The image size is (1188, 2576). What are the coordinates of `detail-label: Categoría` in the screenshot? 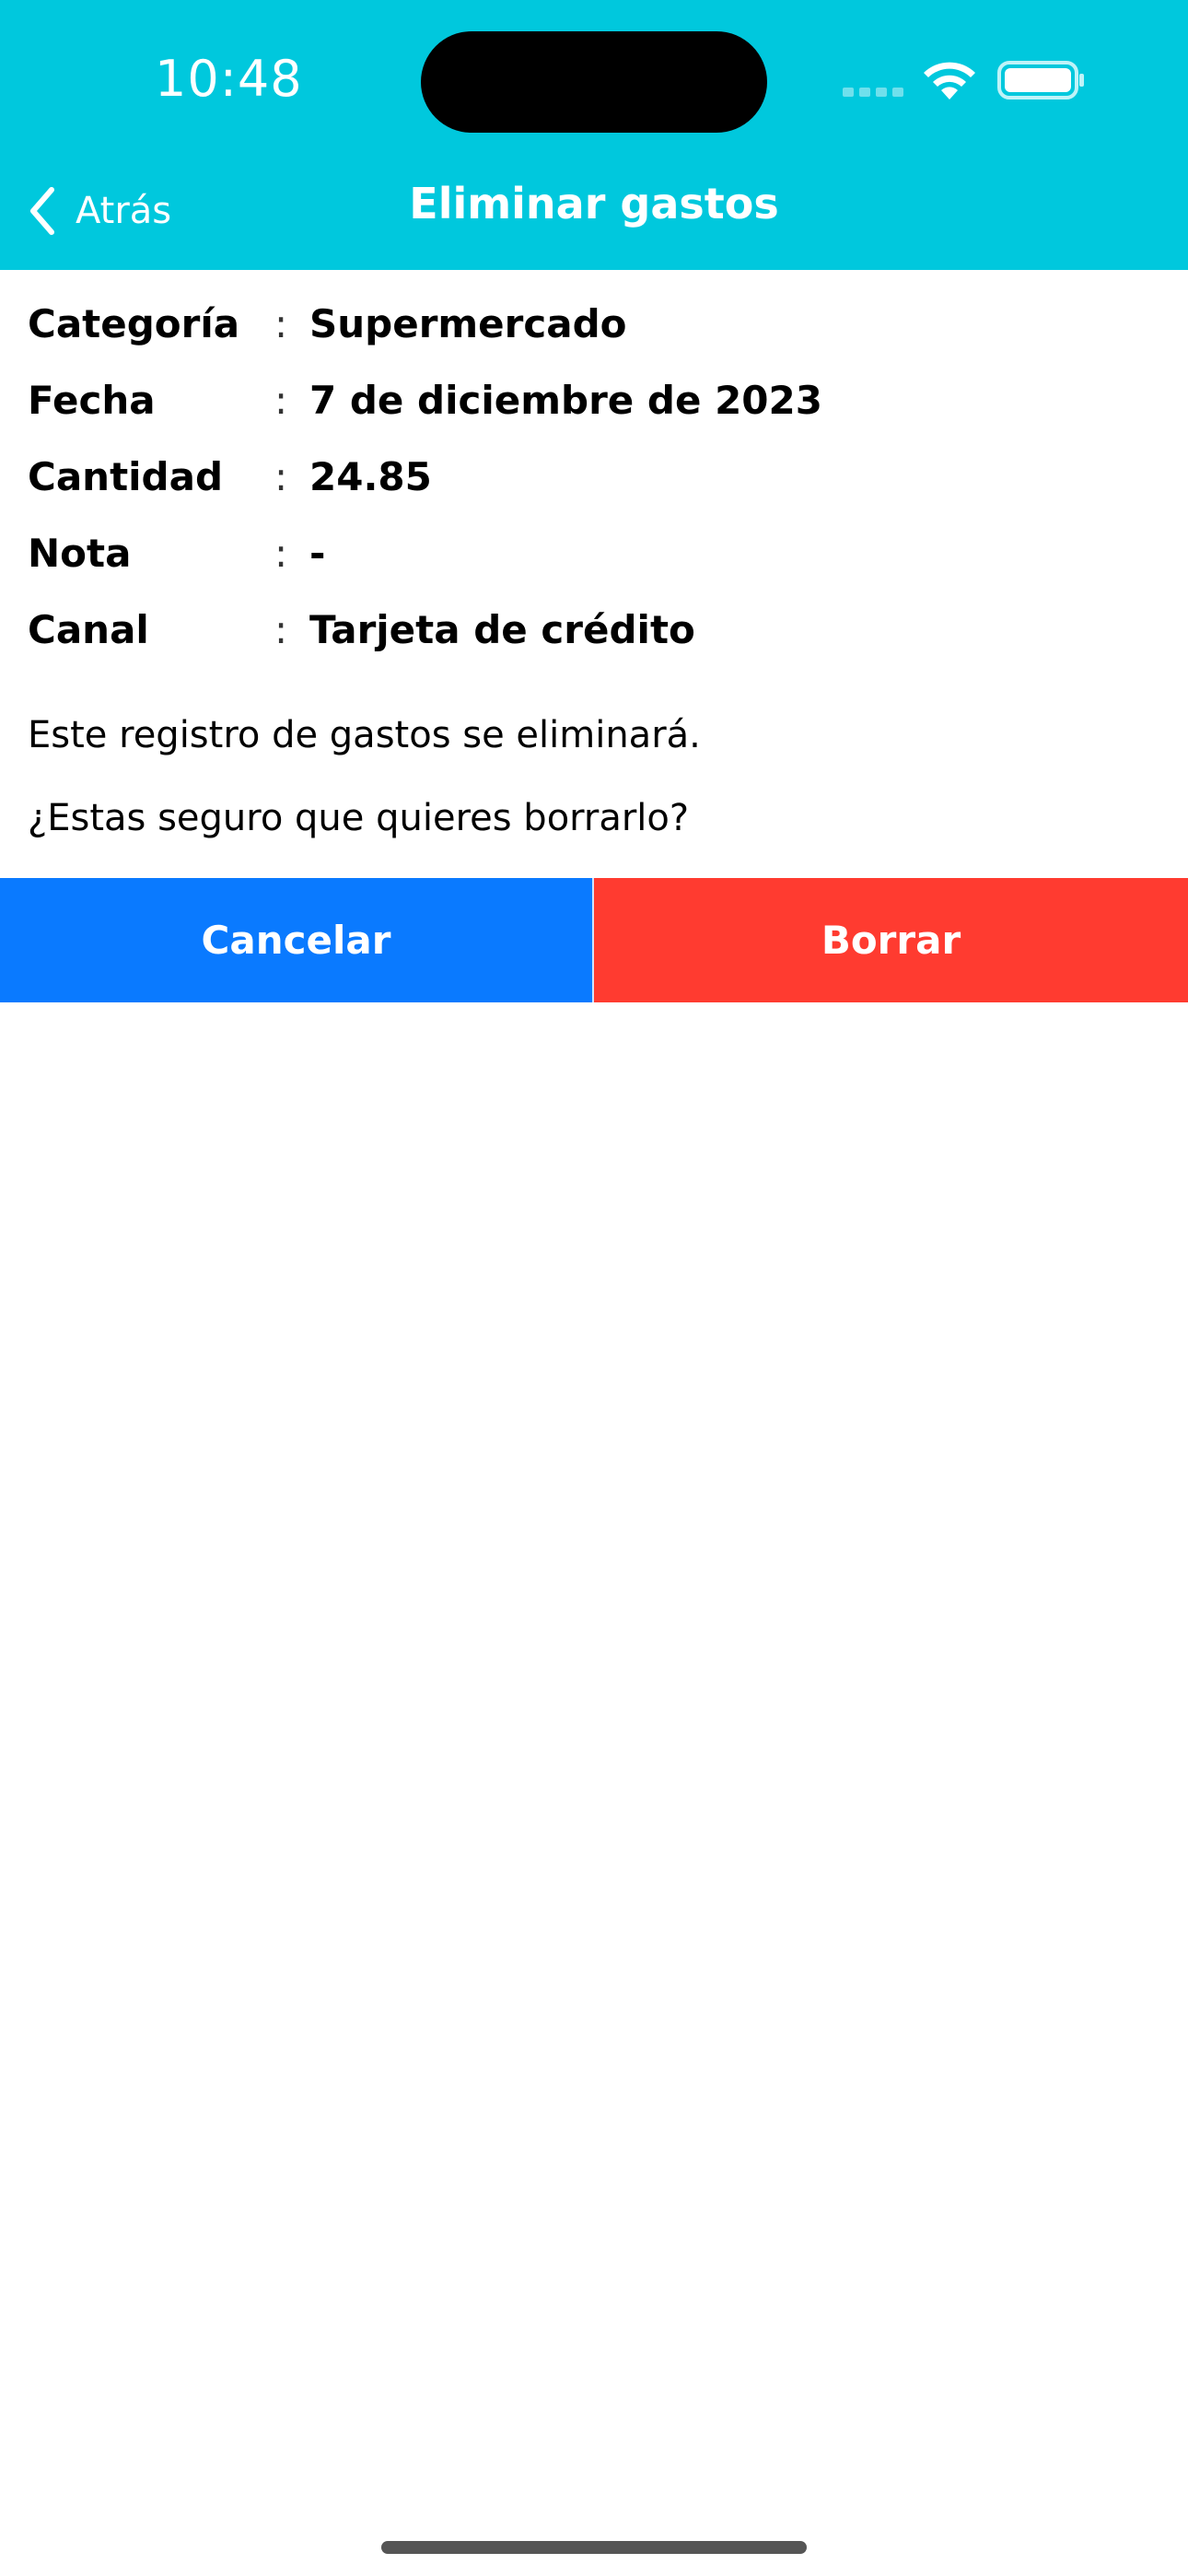 It's located at (134, 323).